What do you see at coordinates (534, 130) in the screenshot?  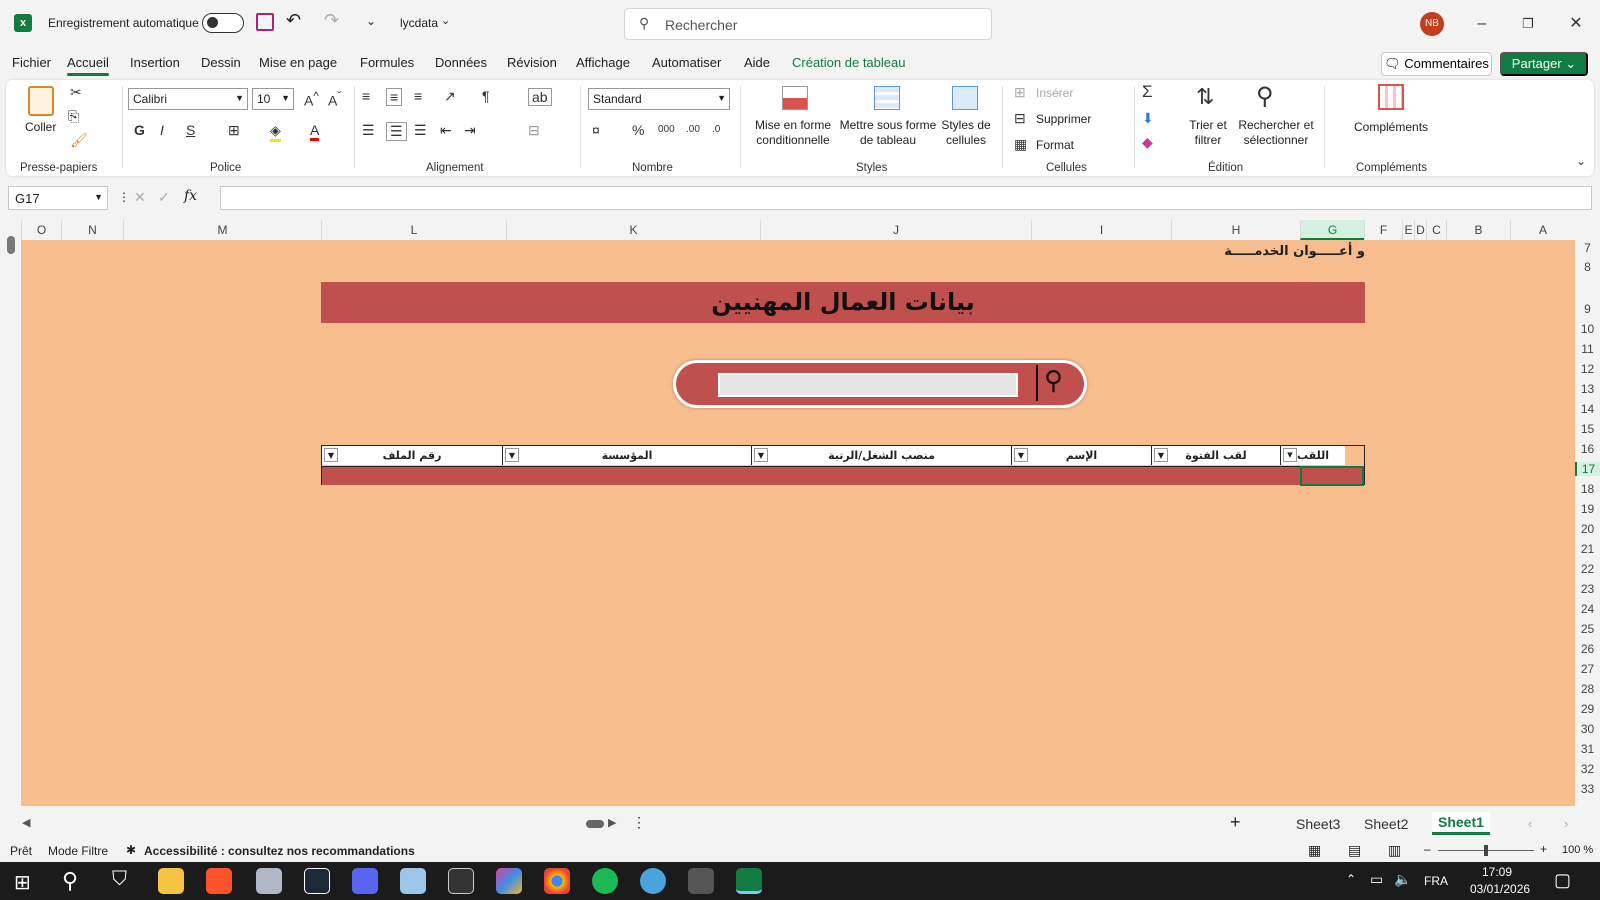 I see `merge-icon: ⊟` at bounding box center [534, 130].